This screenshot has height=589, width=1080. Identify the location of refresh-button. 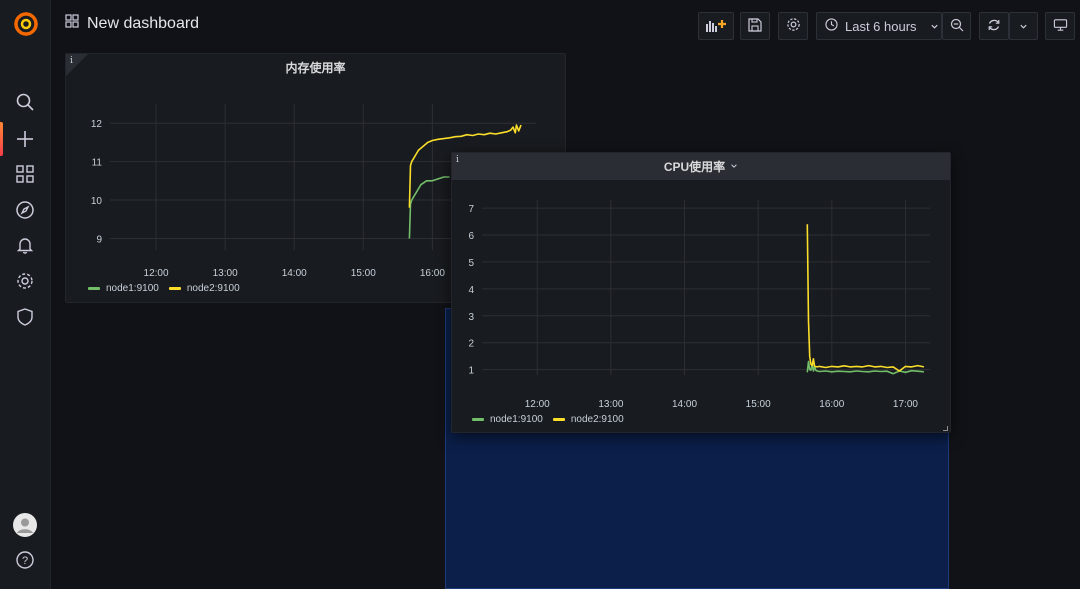
(994, 26).